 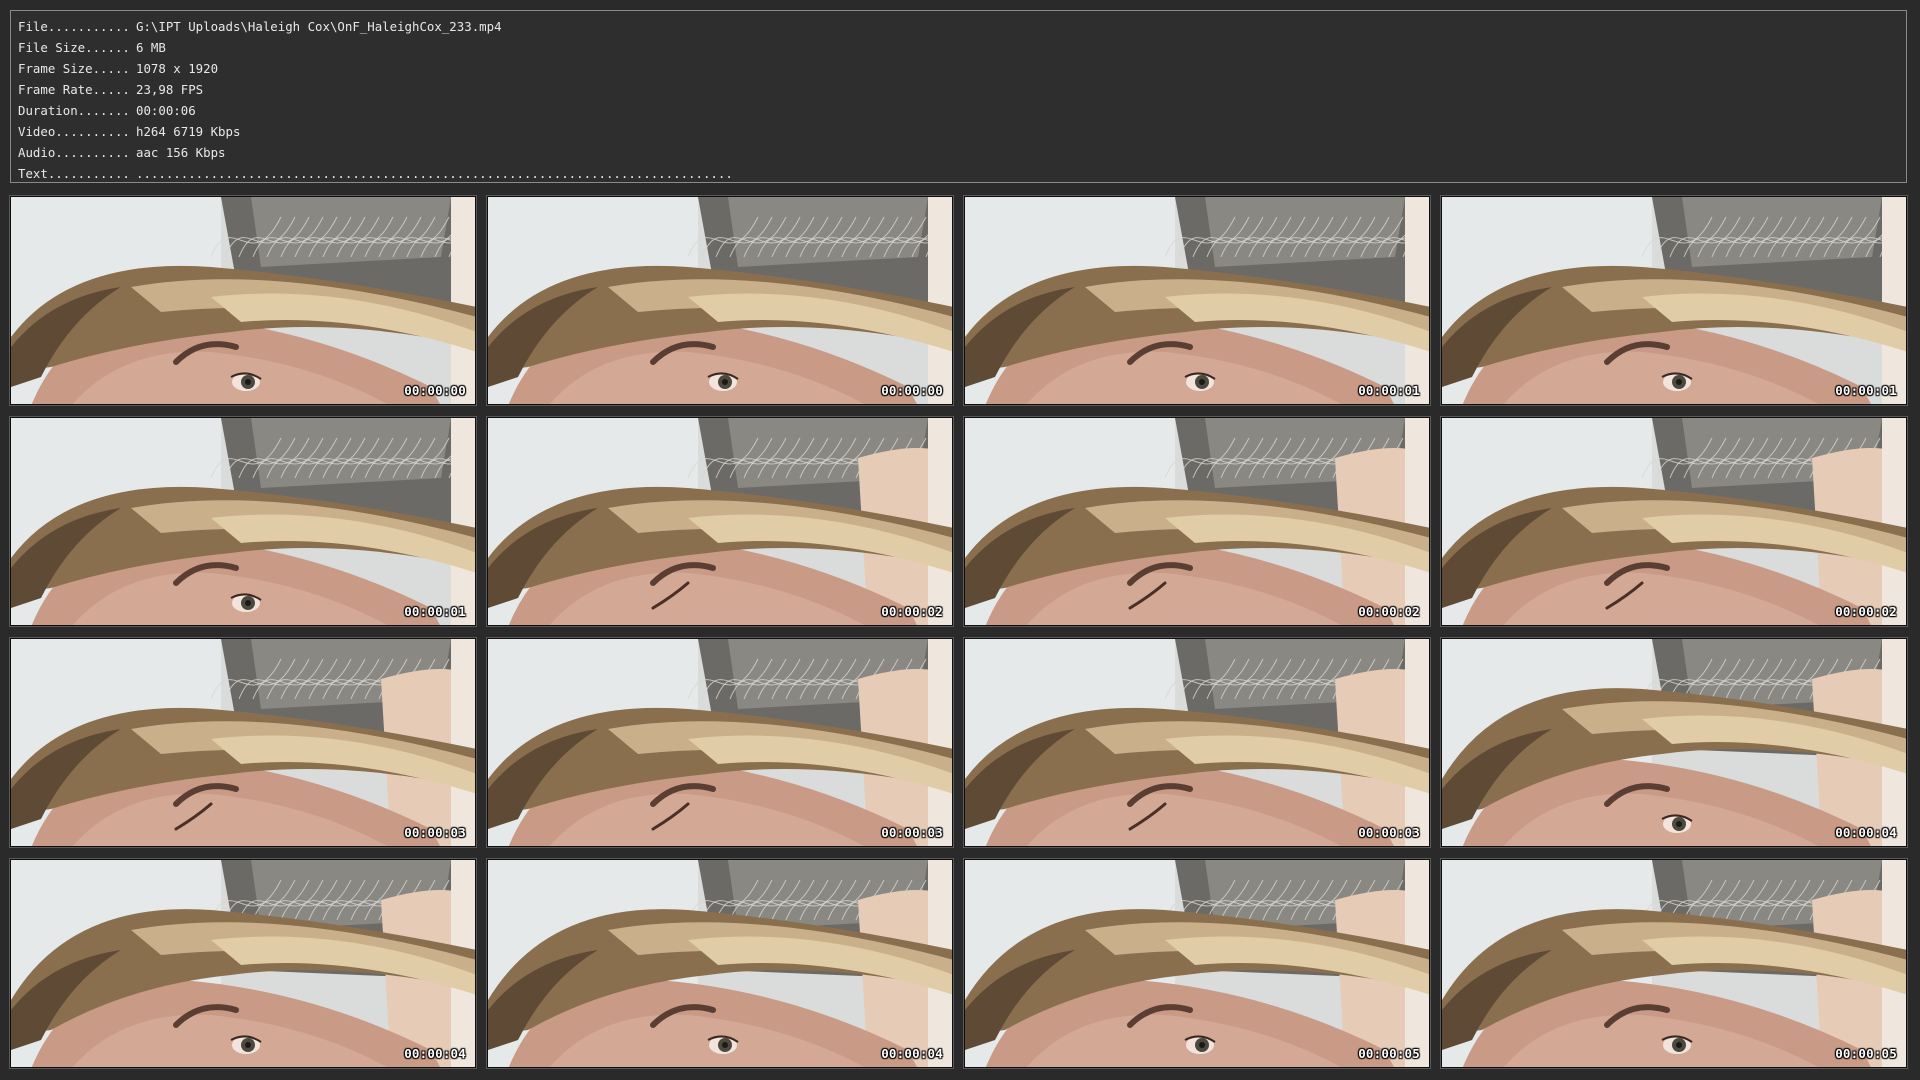 What do you see at coordinates (181, 152) in the screenshot?
I see `info-value: aac 156 Kbps` at bounding box center [181, 152].